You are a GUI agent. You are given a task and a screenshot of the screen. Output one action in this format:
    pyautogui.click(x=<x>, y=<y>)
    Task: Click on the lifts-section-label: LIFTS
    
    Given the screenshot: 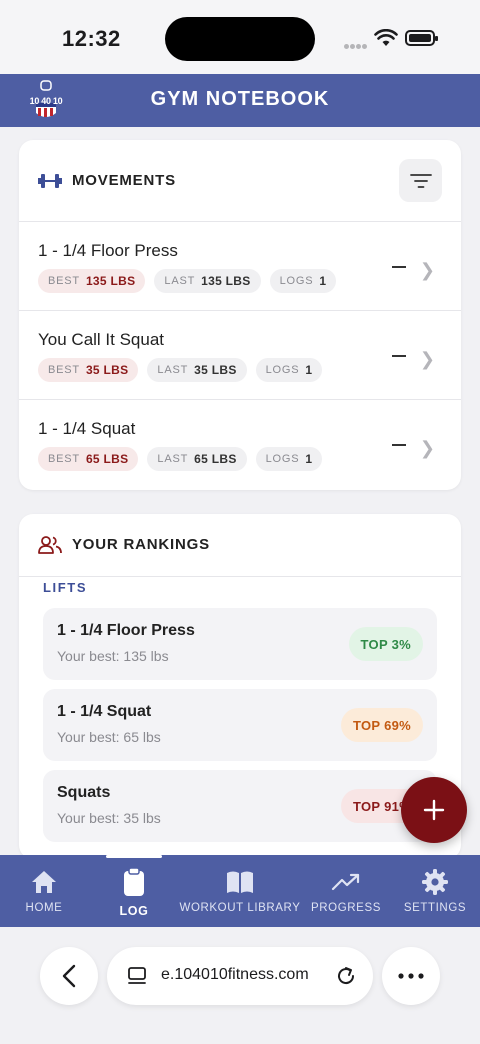 What is the action you would take?
    pyautogui.click(x=65, y=587)
    